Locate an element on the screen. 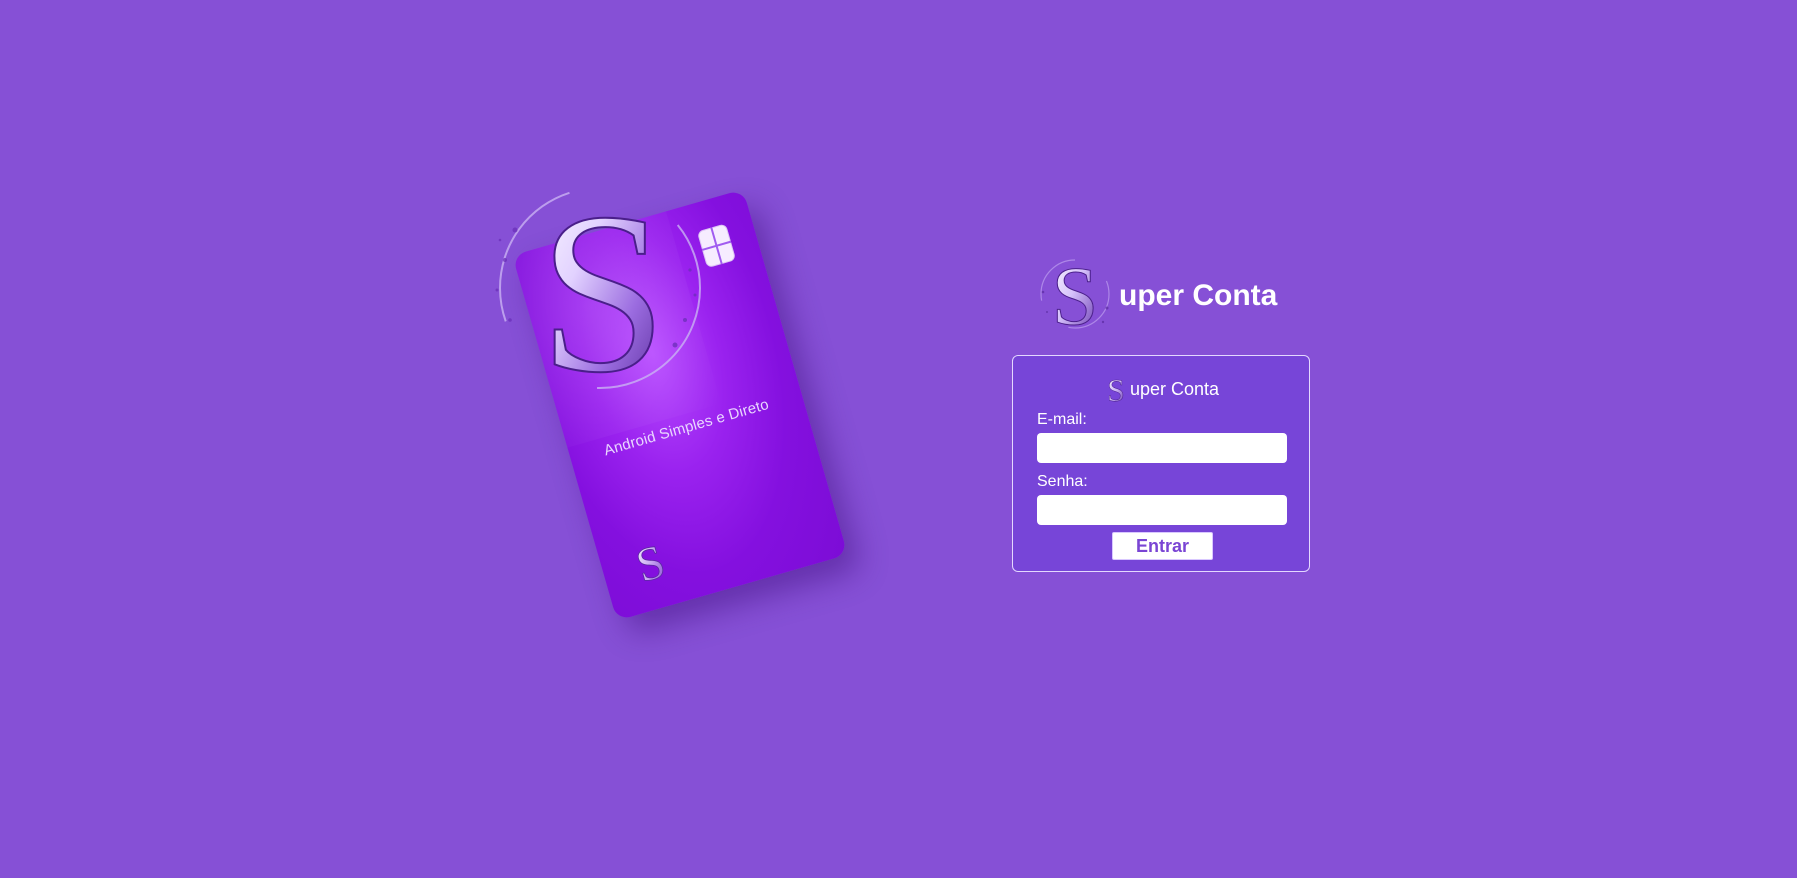 This screenshot has height=878, width=1797. brand-name: uper Conta is located at coordinates (1198, 295).